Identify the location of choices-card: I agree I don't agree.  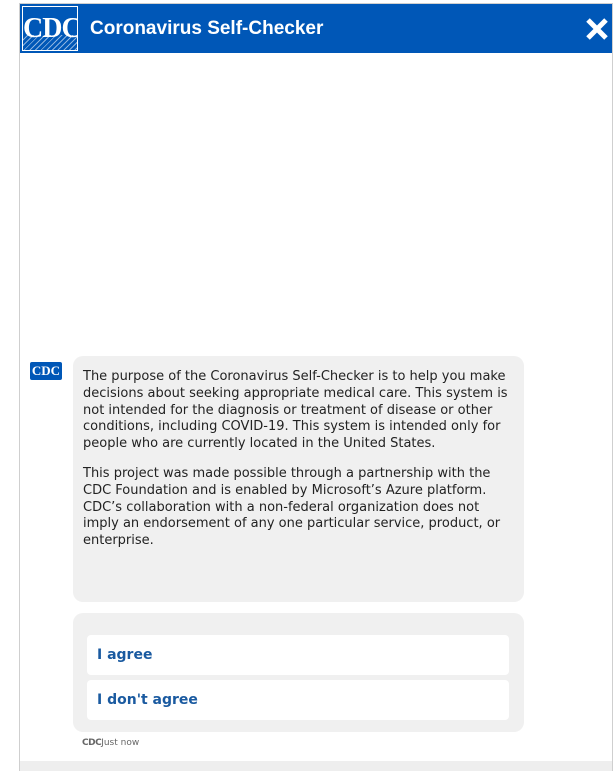
(298, 672).